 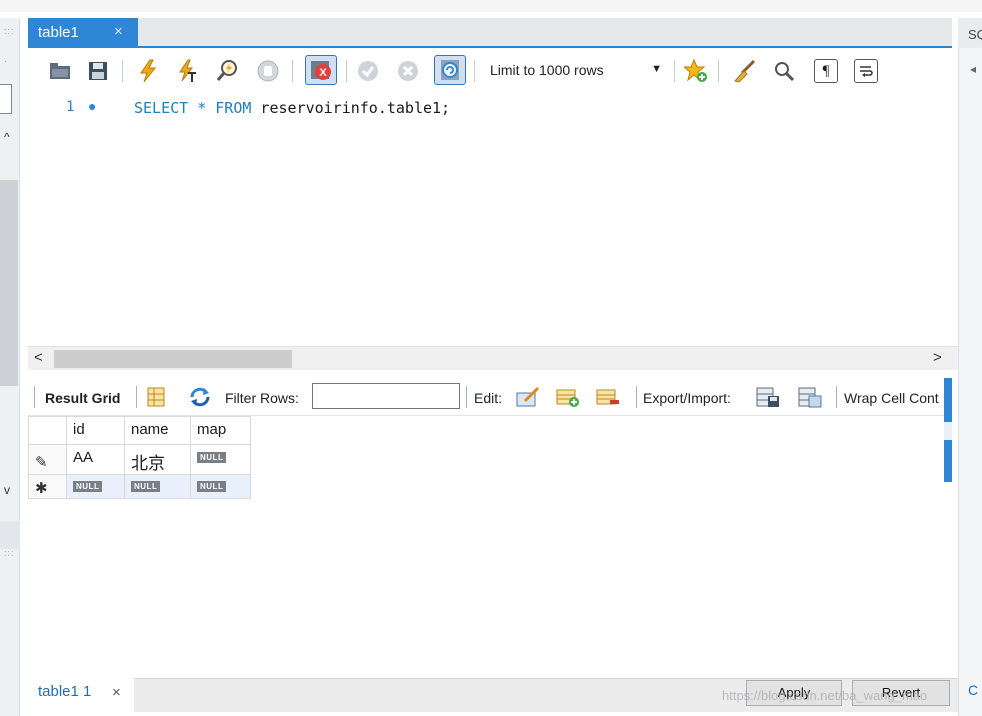 I want to click on column-header-name: name, so click(x=157, y=430).